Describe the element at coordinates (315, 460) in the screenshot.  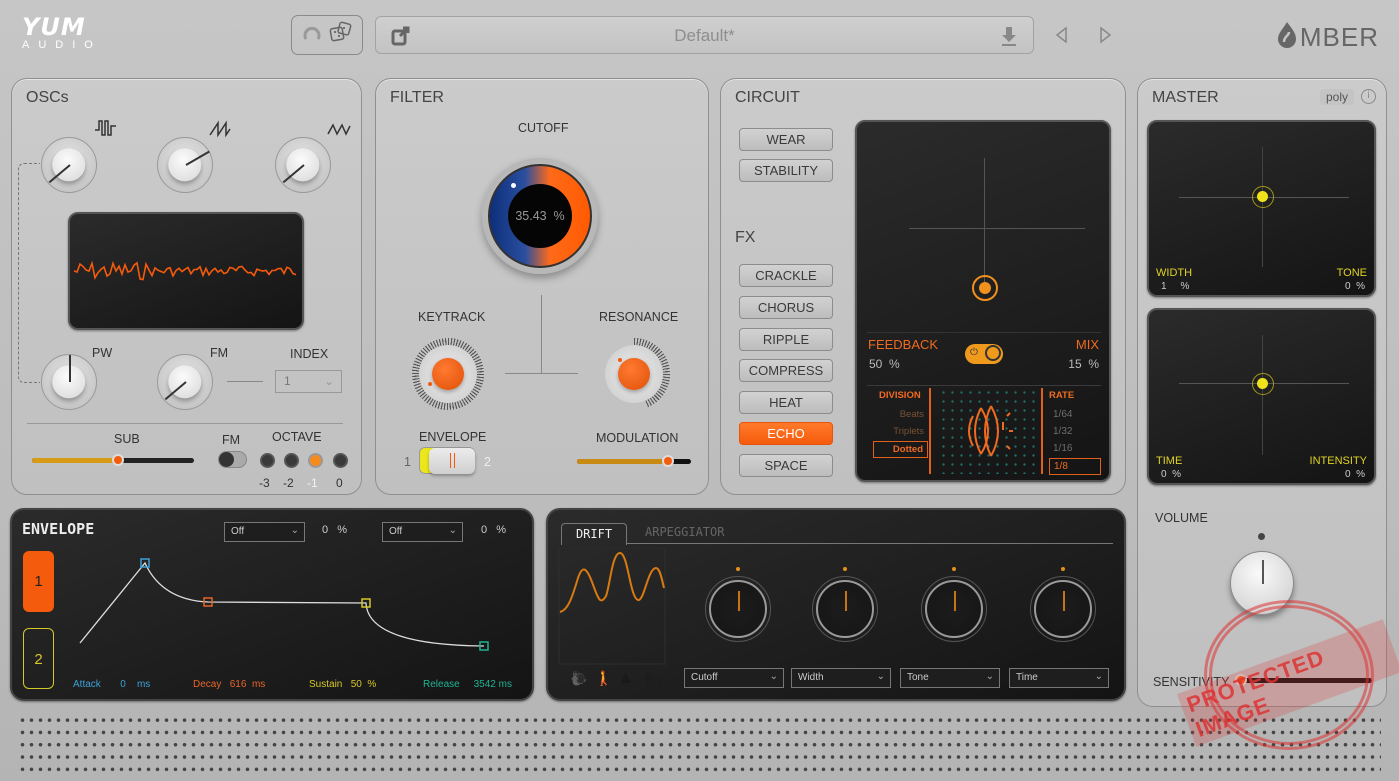
I see `octave-option--1` at that location.